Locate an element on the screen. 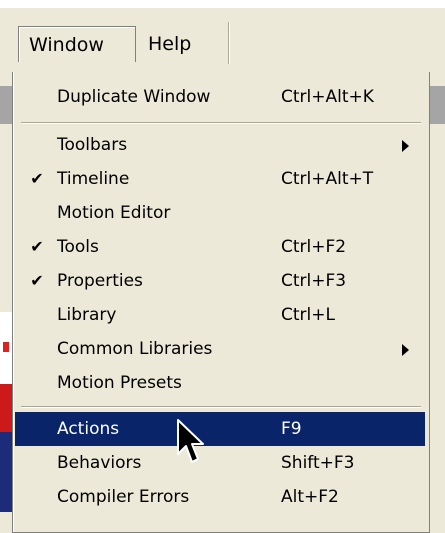 The width and height of the screenshot is (445, 533). mouse-pointer-icon is located at coordinates (190, 441).